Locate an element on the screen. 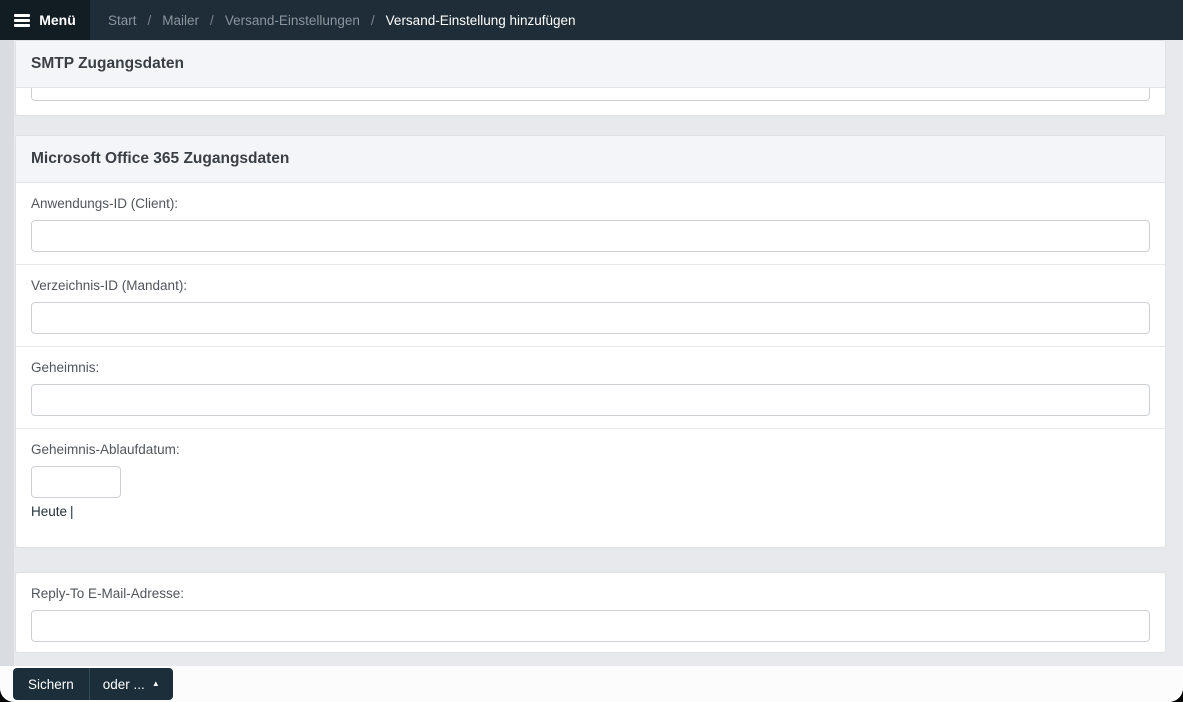 The height and width of the screenshot is (702, 1183). panel-smtp-clipped-body is located at coordinates (590, 101).